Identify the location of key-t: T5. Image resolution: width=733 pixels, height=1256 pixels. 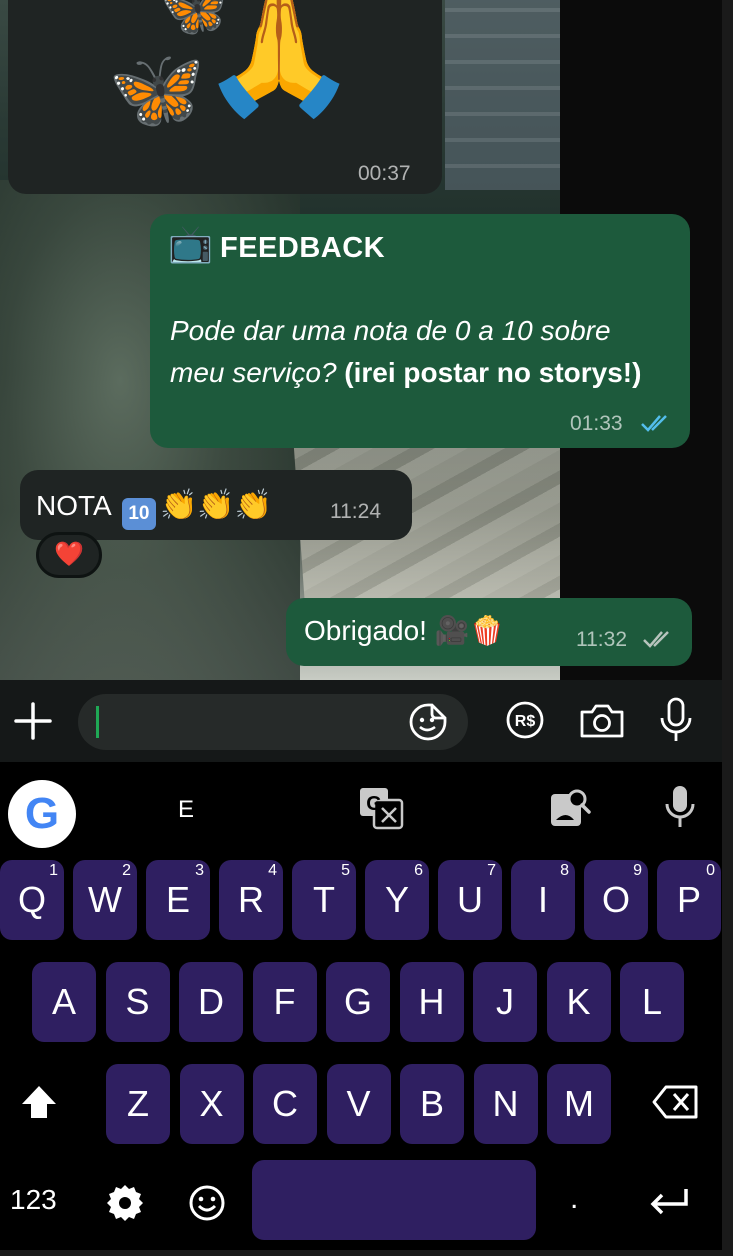
(324, 900).